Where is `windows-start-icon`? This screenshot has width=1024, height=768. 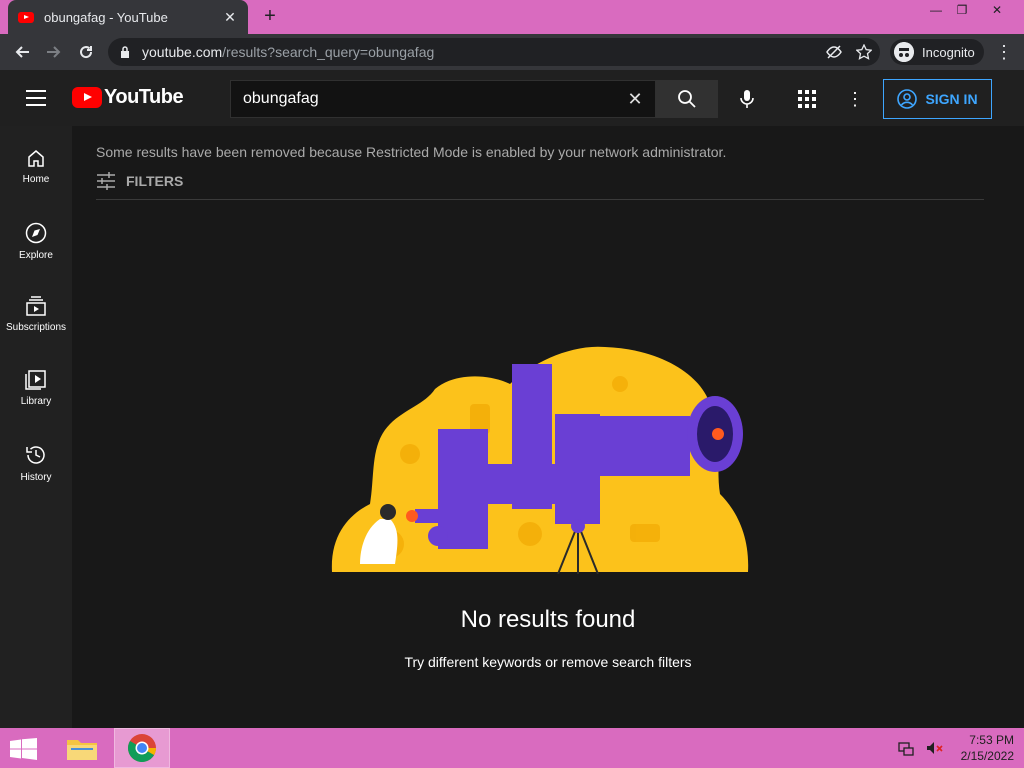 windows-start-icon is located at coordinates (24, 749).